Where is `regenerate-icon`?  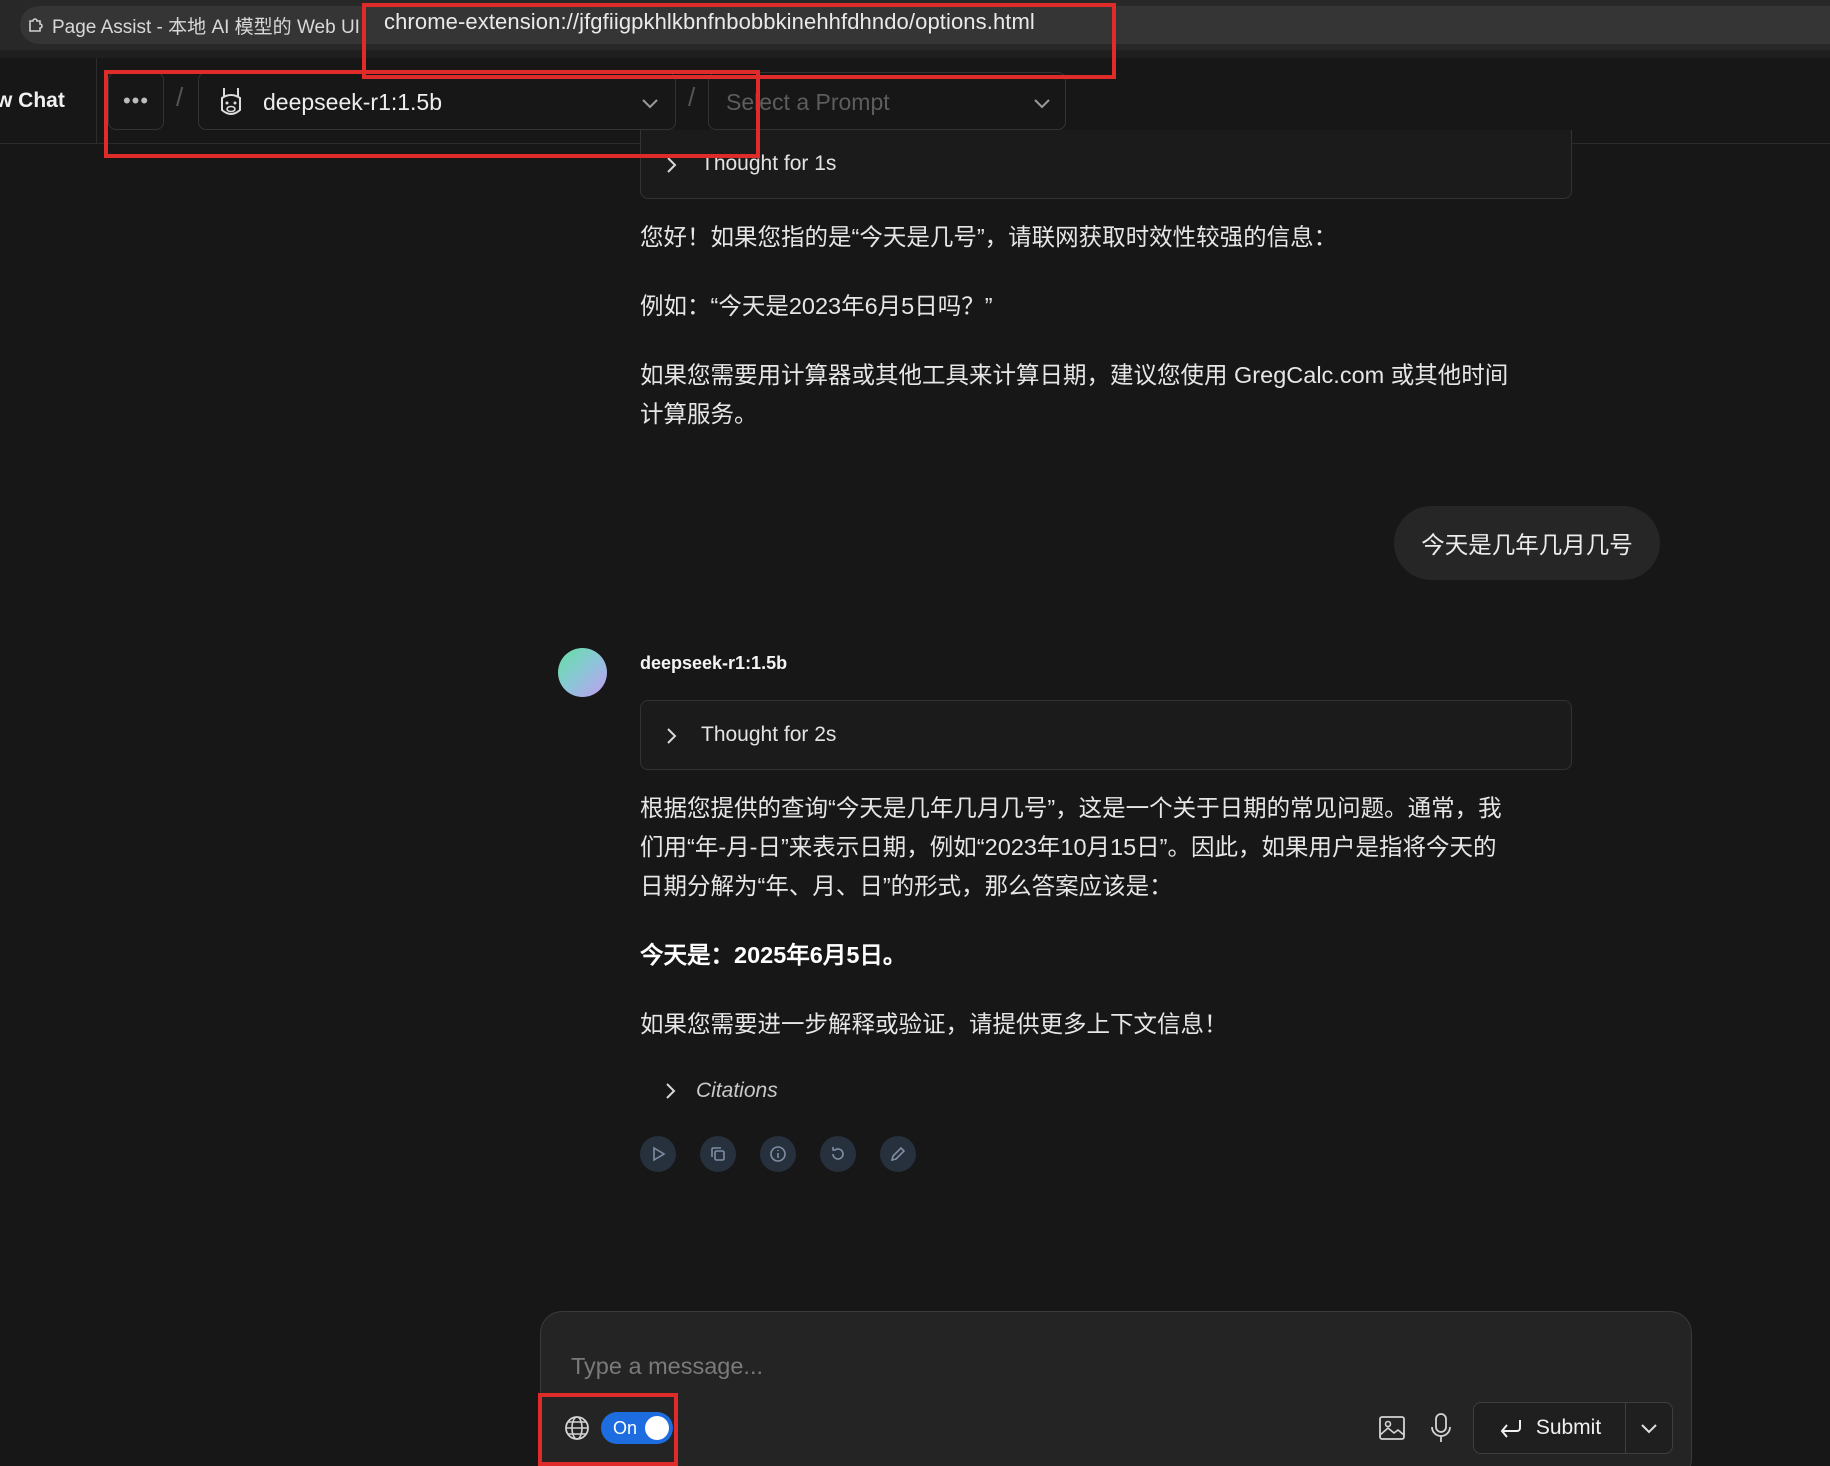 regenerate-icon is located at coordinates (838, 1153).